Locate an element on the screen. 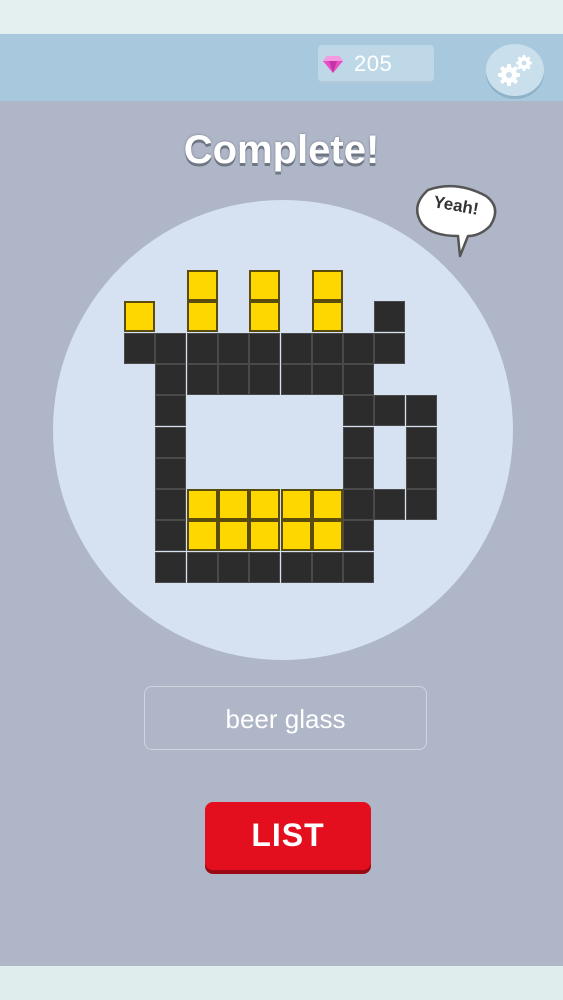 The width and height of the screenshot is (563, 1000). gears-icon is located at coordinates (515, 70).